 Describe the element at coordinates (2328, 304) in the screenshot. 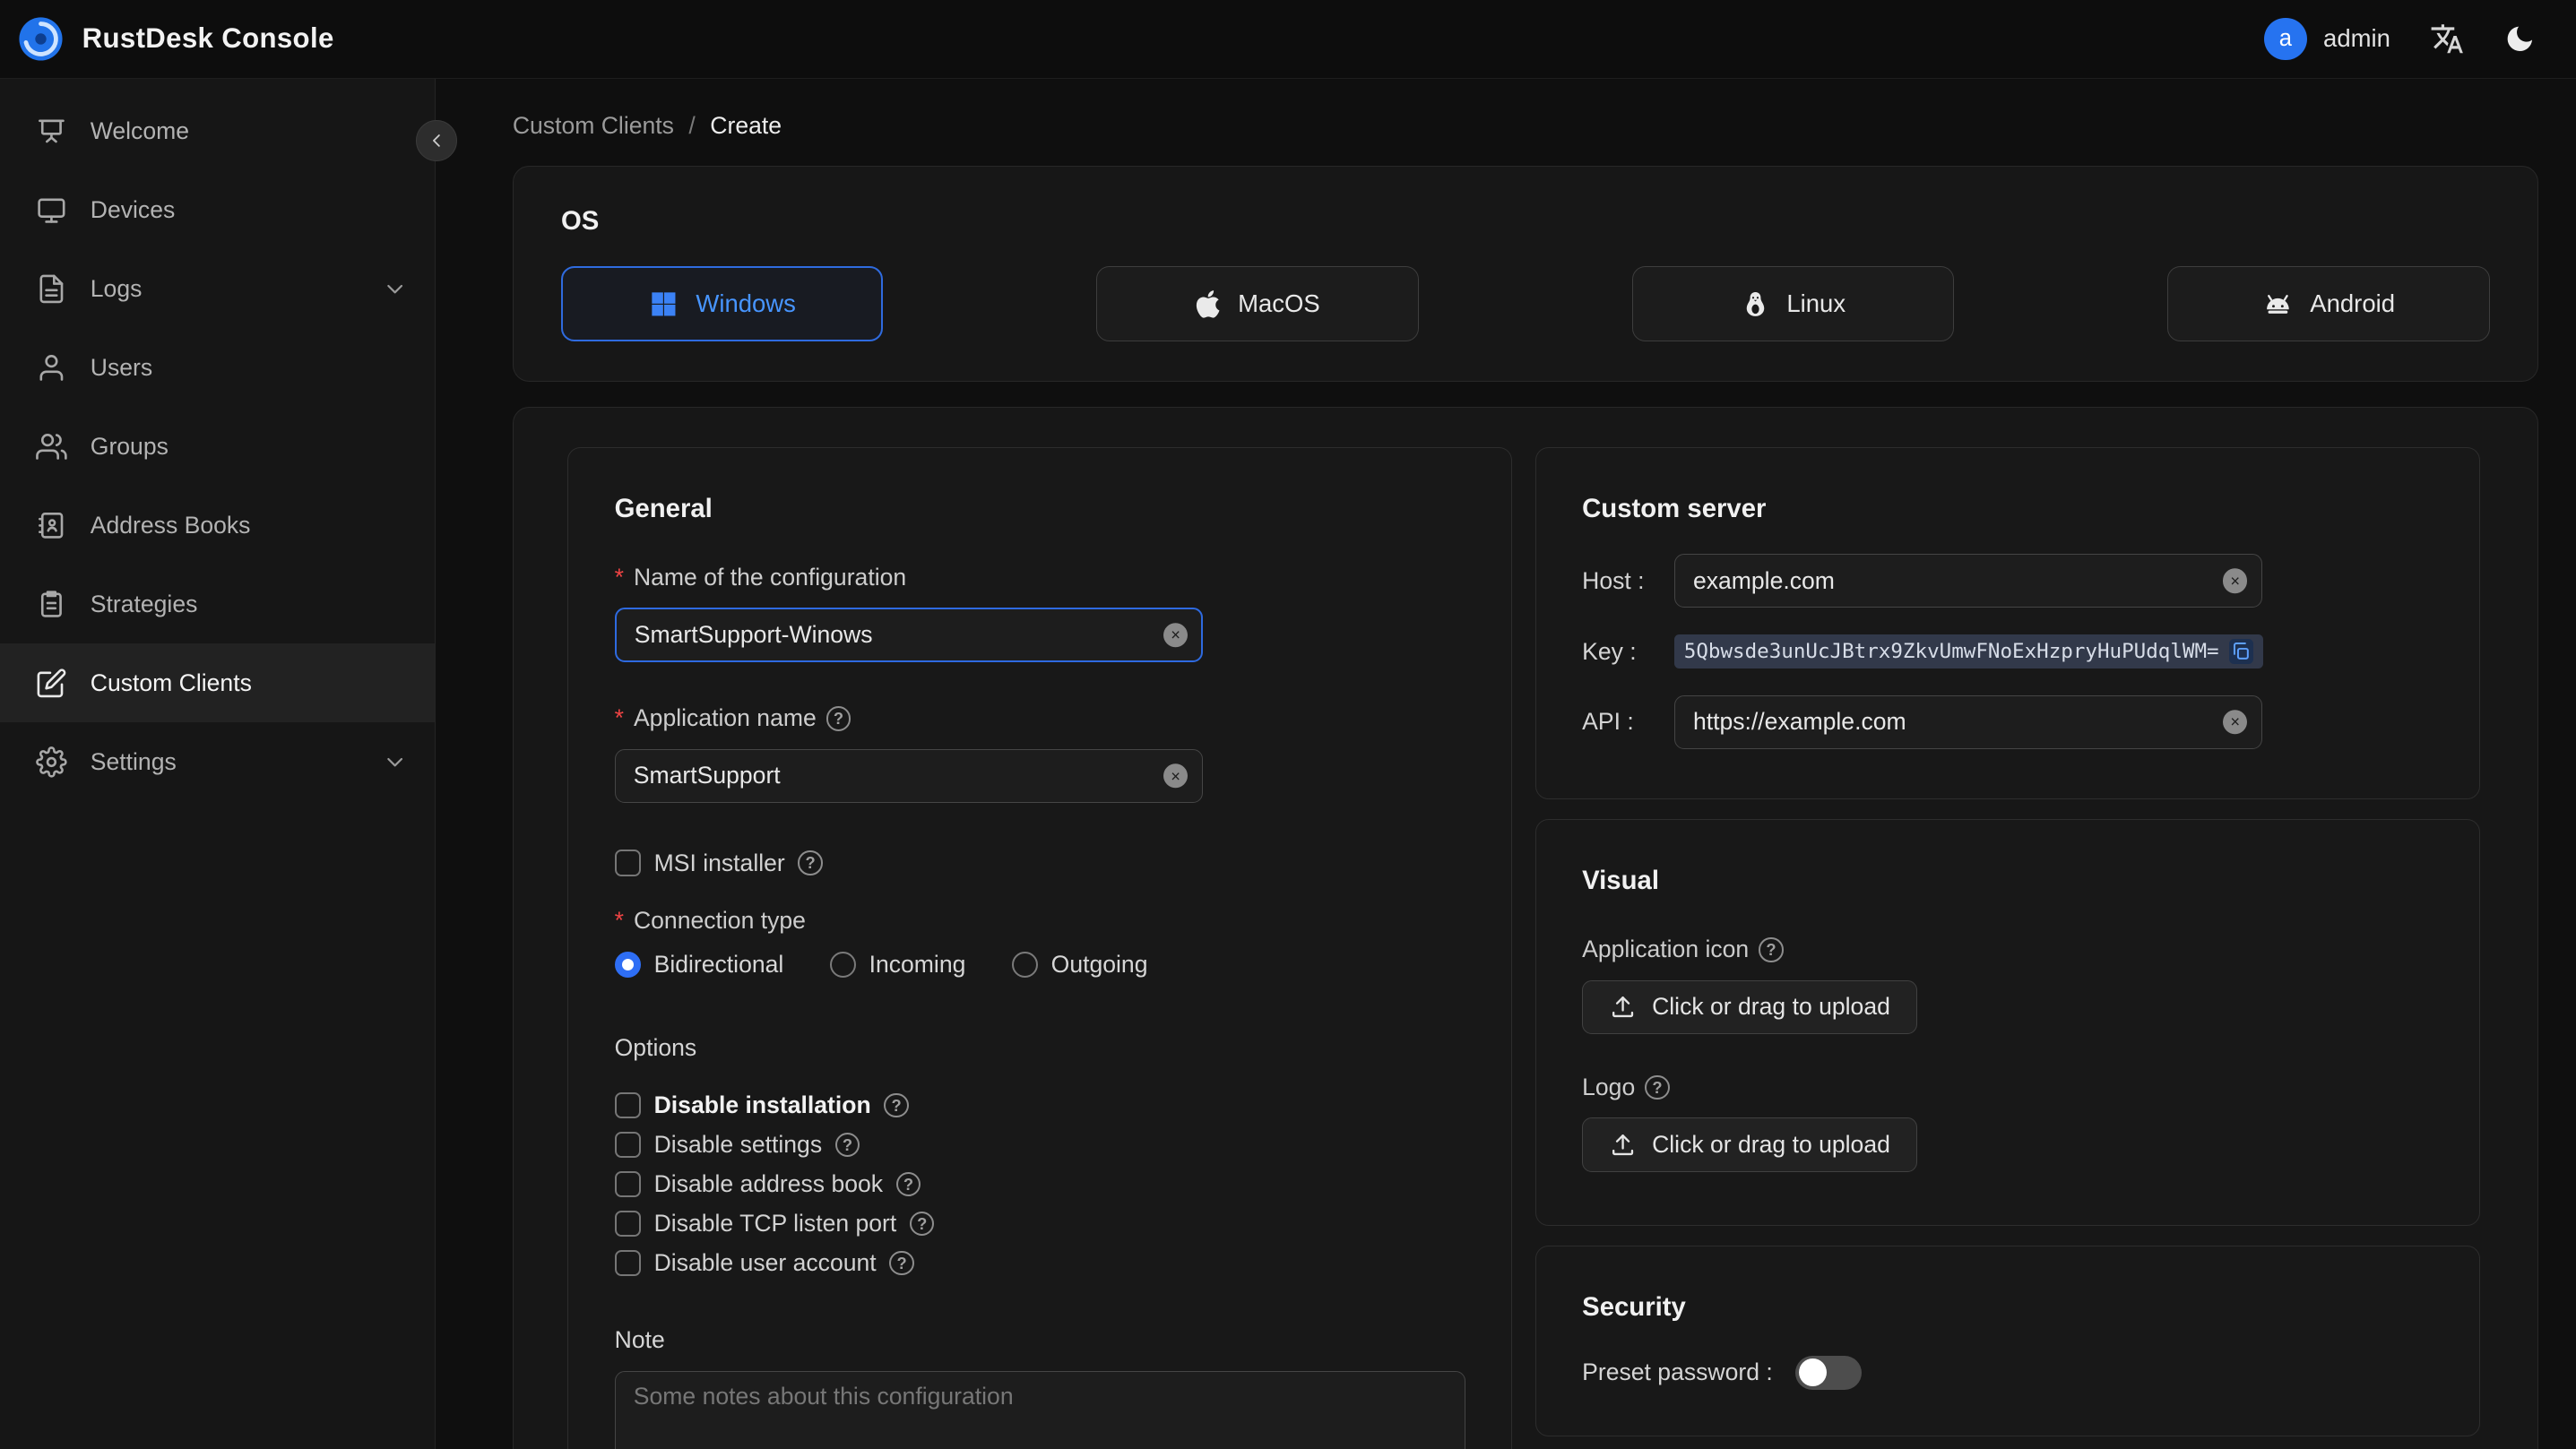

I see `os-button-android: Android` at that location.